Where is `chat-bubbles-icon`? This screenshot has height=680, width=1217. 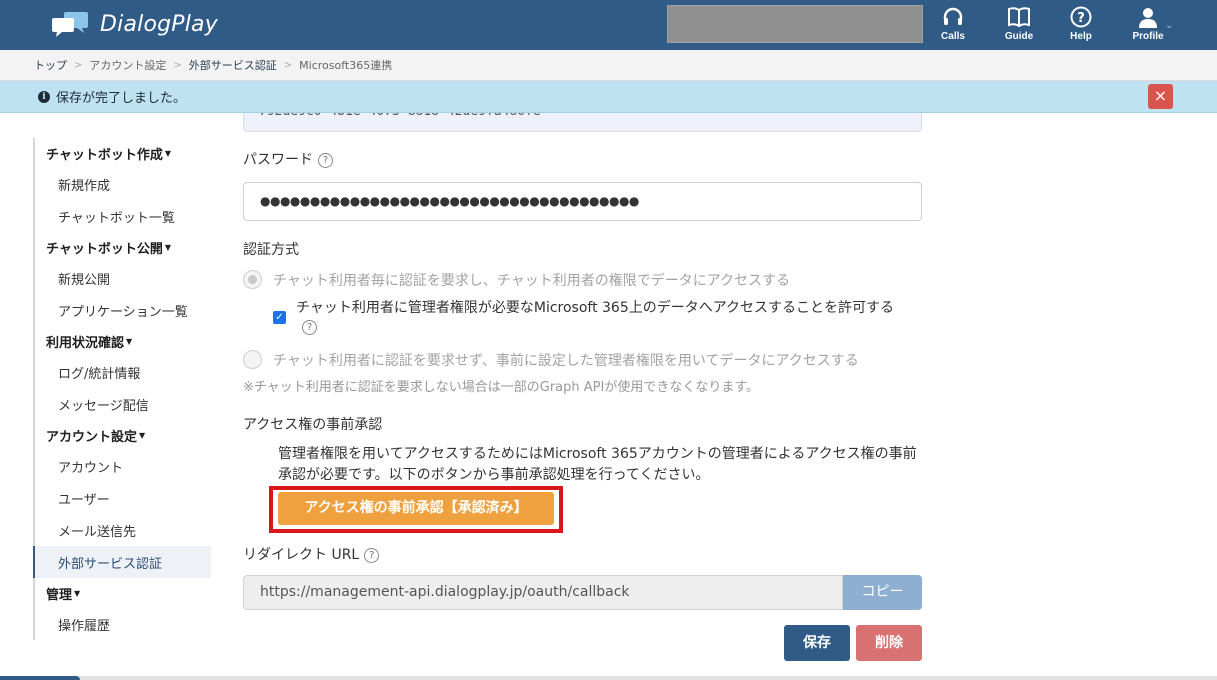 chat-bubbles-icon is located at coordinates (70, 24).